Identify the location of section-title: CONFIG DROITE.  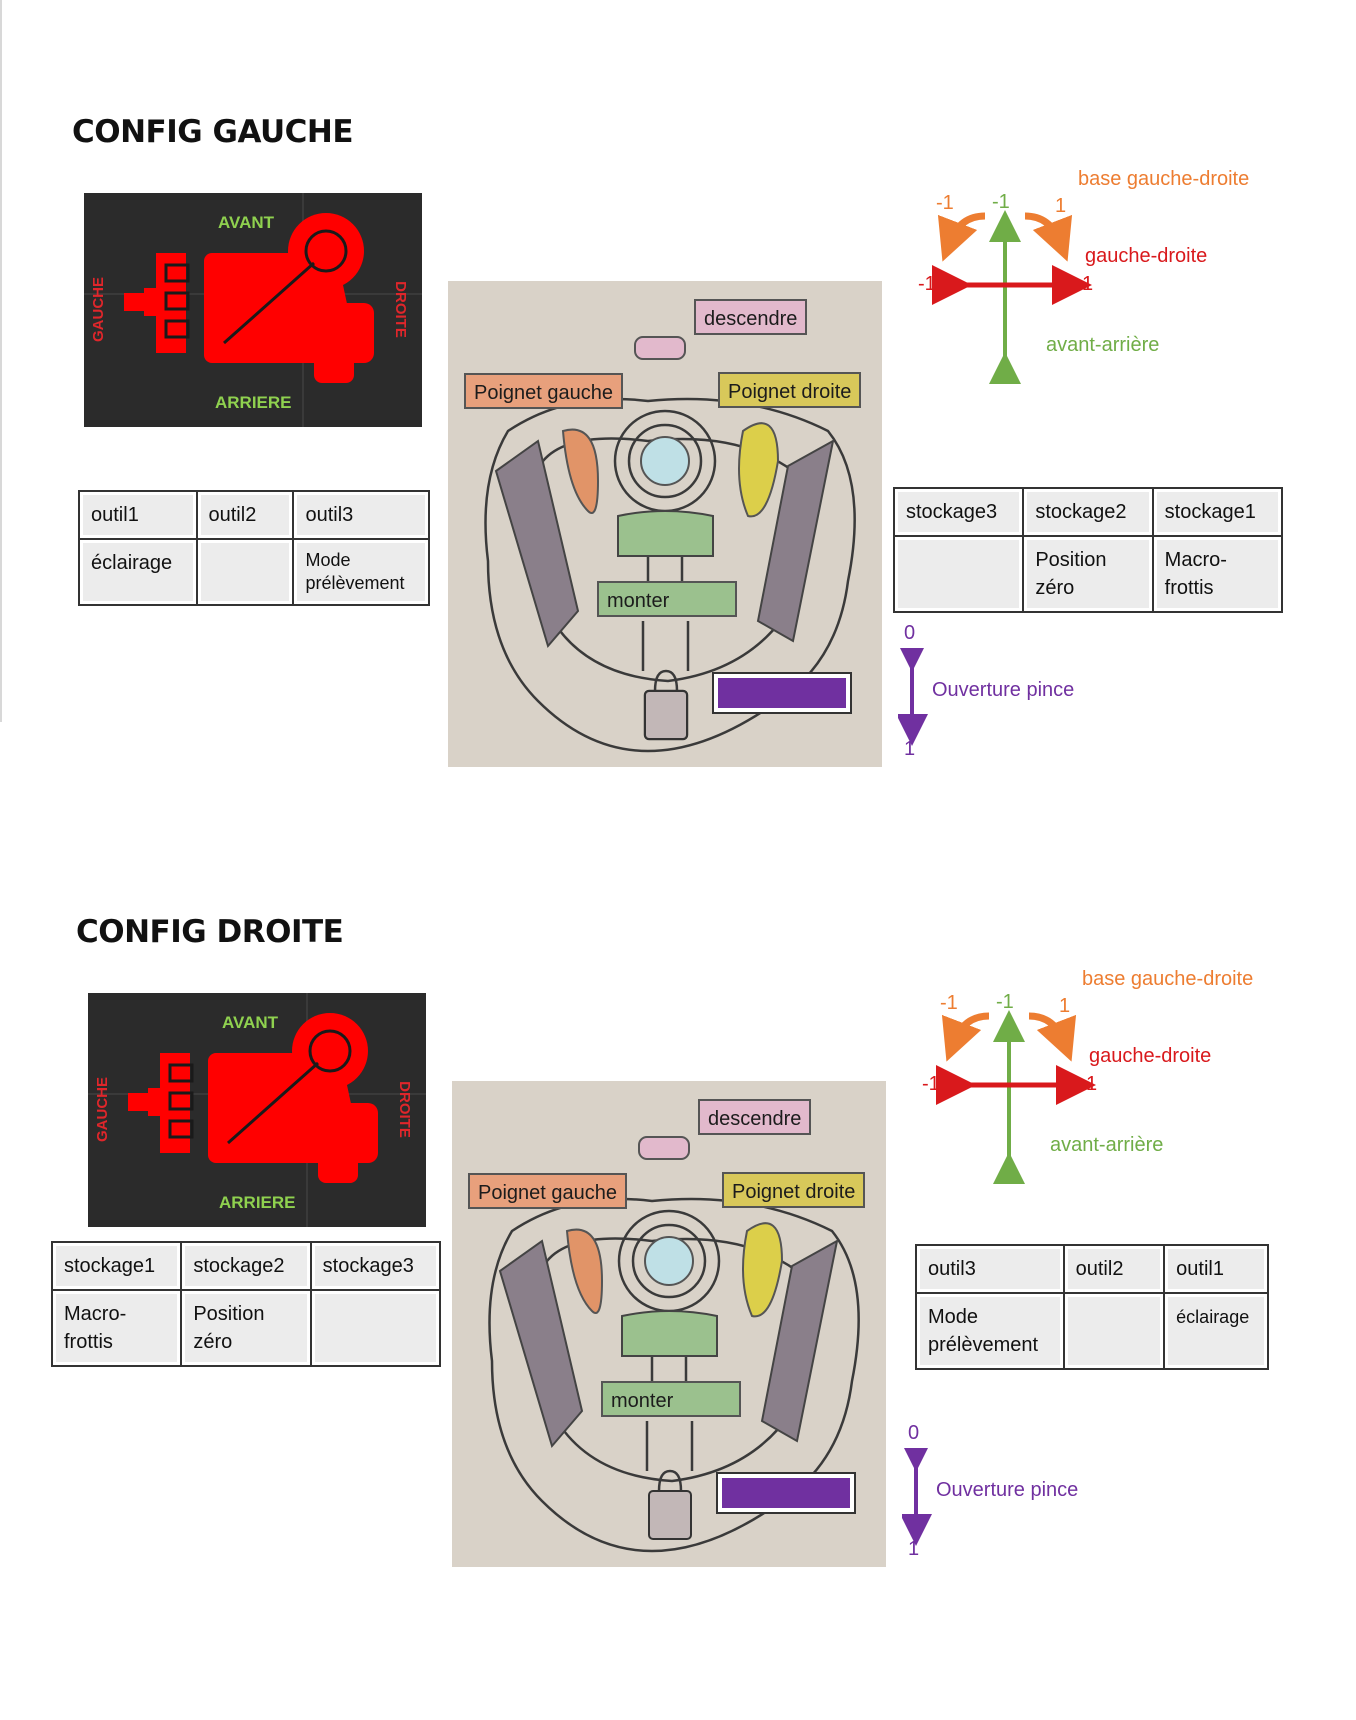
(210, 932).